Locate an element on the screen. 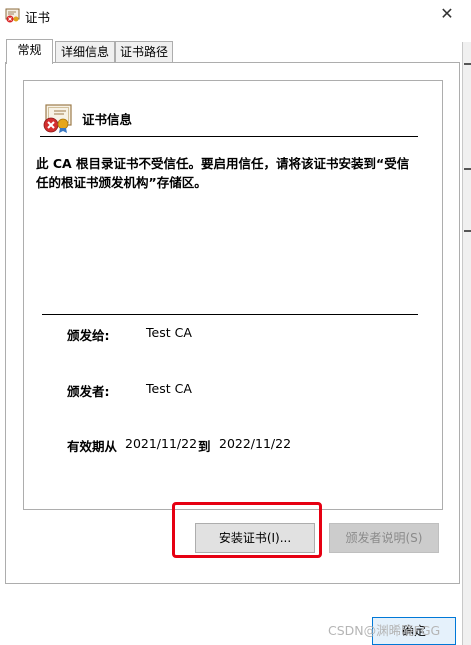  tab-details: 详细信息 is located at coordinates (85, 52).